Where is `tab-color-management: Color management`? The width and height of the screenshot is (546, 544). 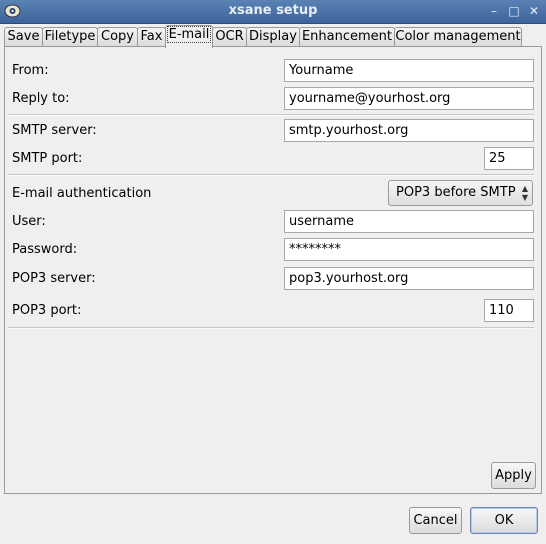
tab-color-management: Color management is located at coordinates (458, 36).